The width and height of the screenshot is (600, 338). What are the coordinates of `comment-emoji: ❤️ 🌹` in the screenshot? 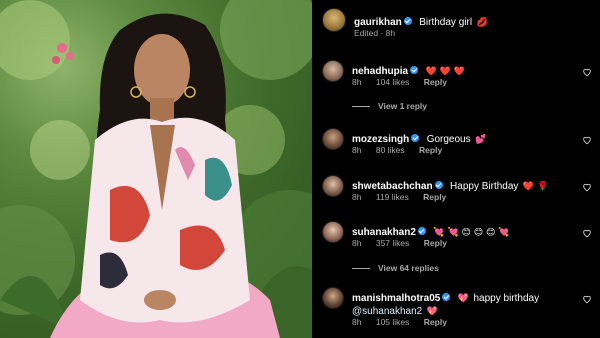 It's located at (535, 187).